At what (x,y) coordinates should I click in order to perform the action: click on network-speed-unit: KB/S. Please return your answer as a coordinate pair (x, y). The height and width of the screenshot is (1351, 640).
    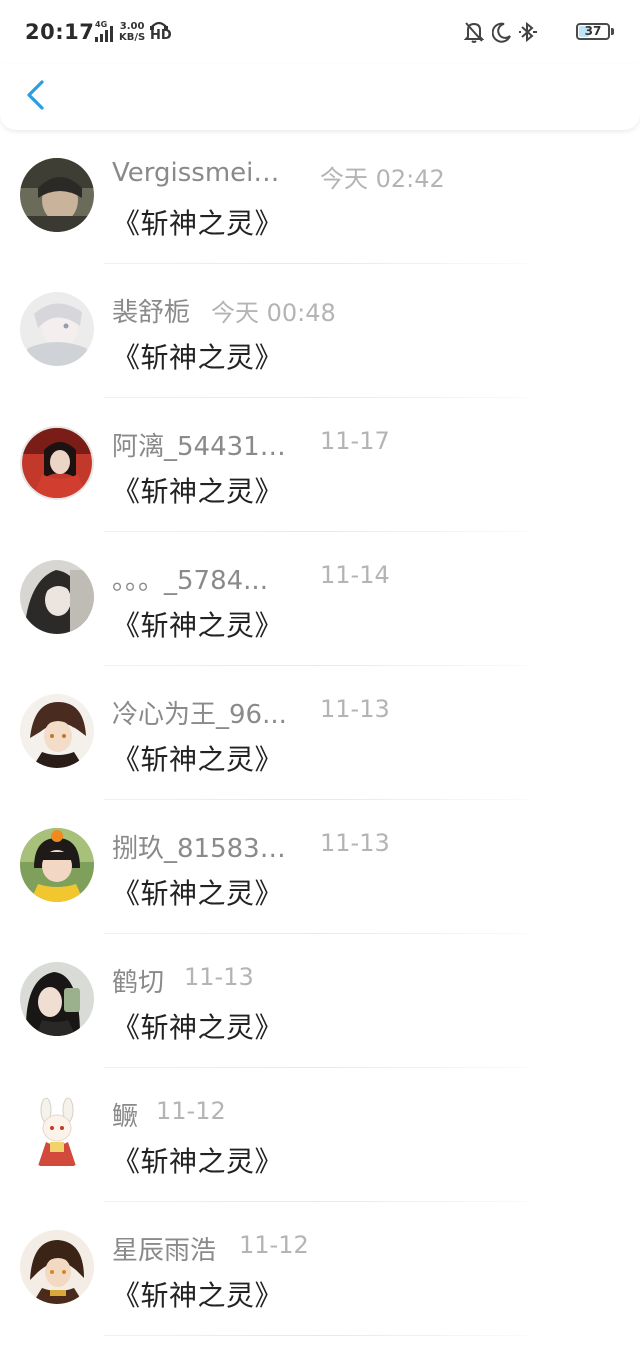
    Looking at the image, I should click on (132, 37).